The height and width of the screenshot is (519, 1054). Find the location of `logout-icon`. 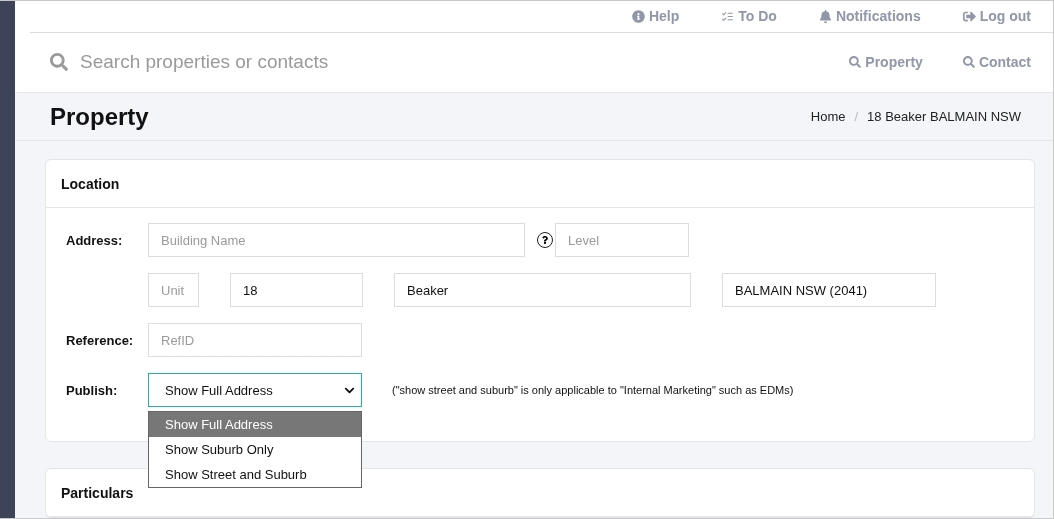

logout-icon is located at coordinates (969, 16).